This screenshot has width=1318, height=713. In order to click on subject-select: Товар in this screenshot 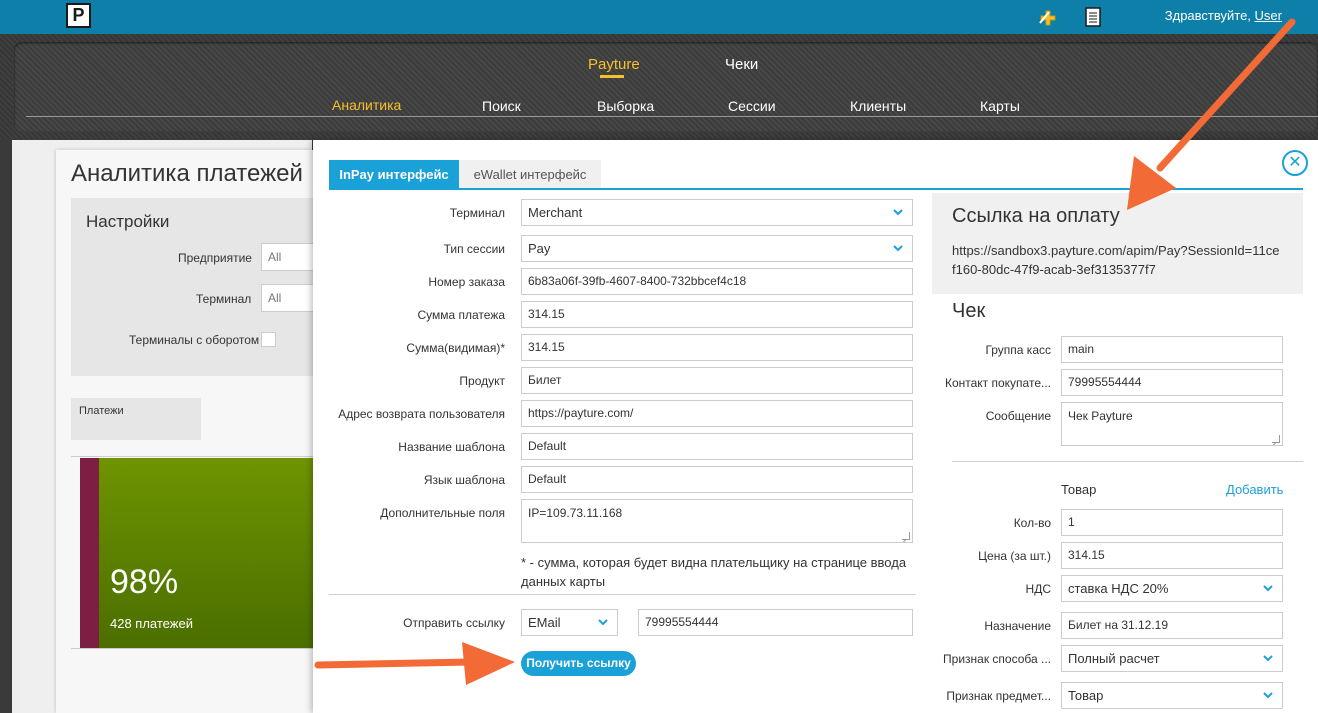, I will do `click(1172, 695)`.